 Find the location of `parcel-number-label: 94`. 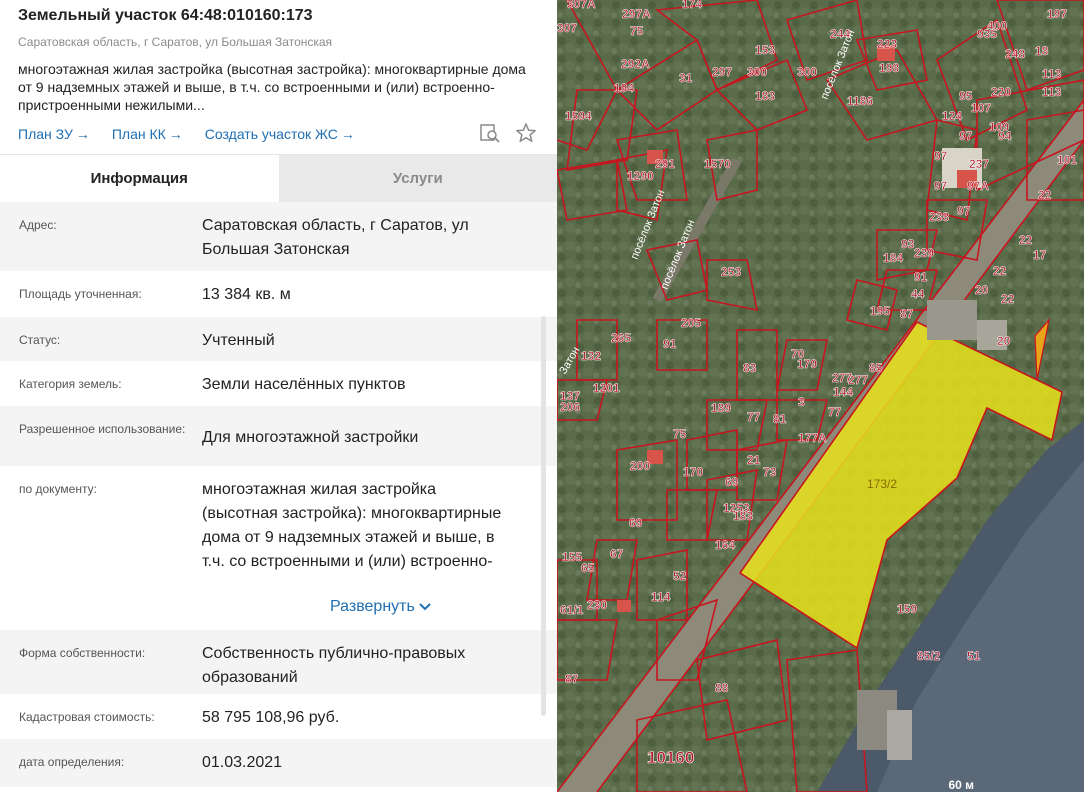

parcel-number-label: 94 is located at coordinates (1005, 136).